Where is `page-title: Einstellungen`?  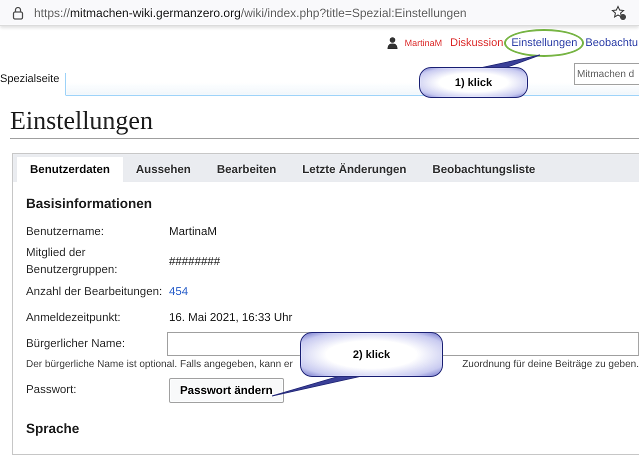
page-title: Einstellungen is located at coordinates (324, 122).